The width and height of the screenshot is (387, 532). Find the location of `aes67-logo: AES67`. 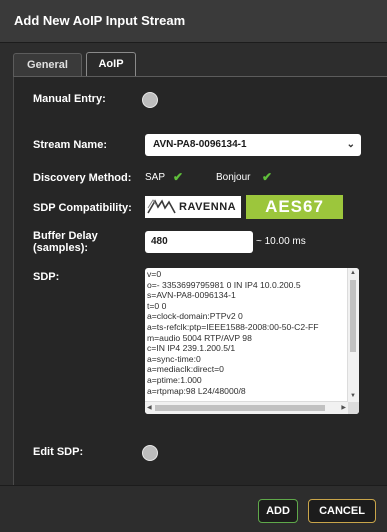

aes67-logo: AES67 is located at coordinates (294, 207).